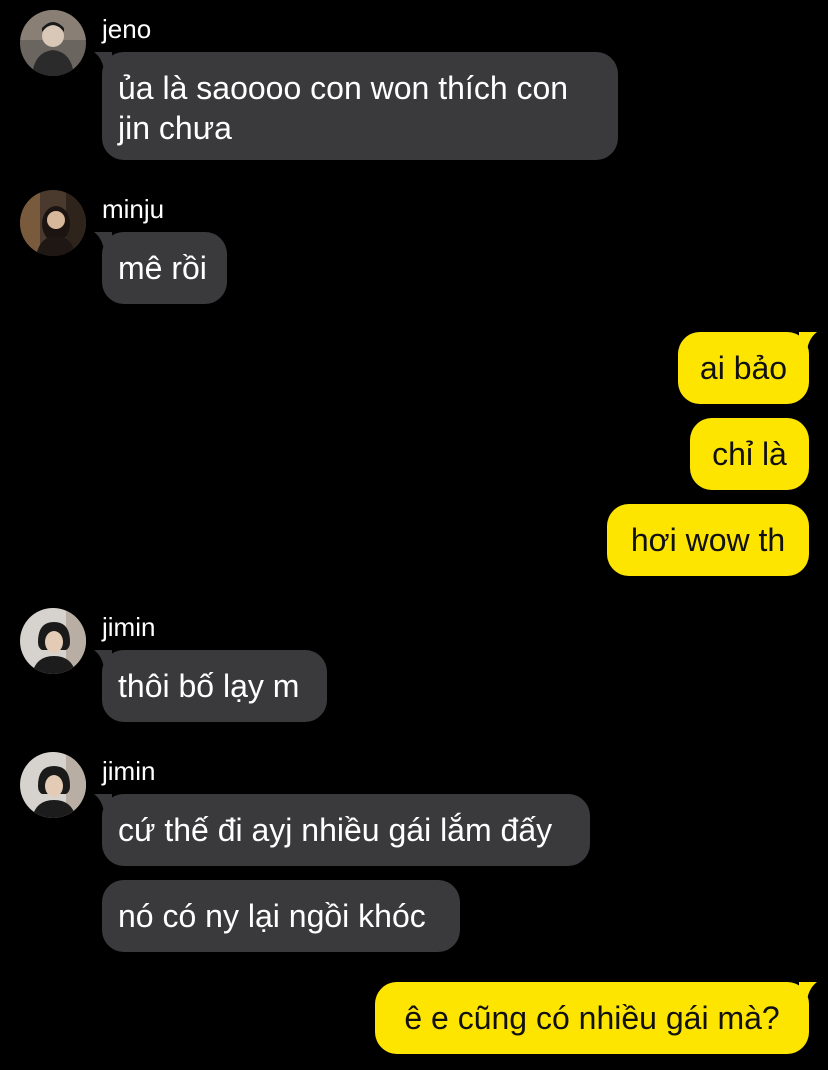  I want to click on message-bubble: nó có ny lại ngồi khóc, so click(281, 916).